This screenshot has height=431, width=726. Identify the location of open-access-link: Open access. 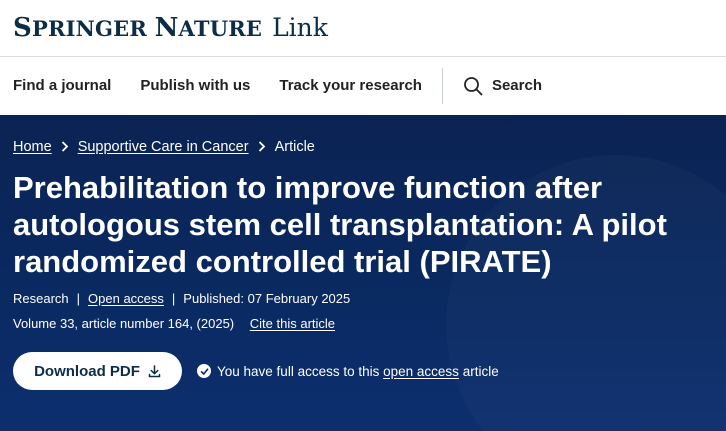
(126, 298).